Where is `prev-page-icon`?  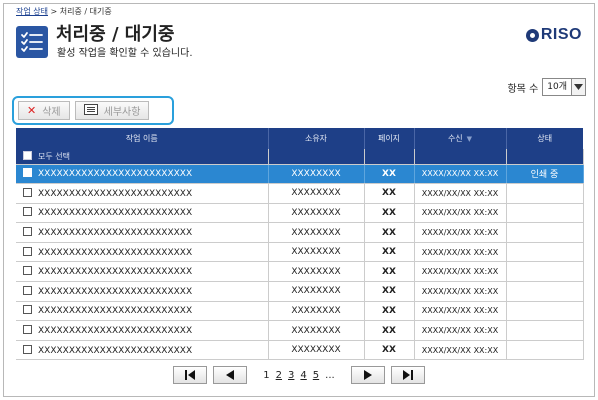 prev-page-icon is located at coordinates (230, 375).